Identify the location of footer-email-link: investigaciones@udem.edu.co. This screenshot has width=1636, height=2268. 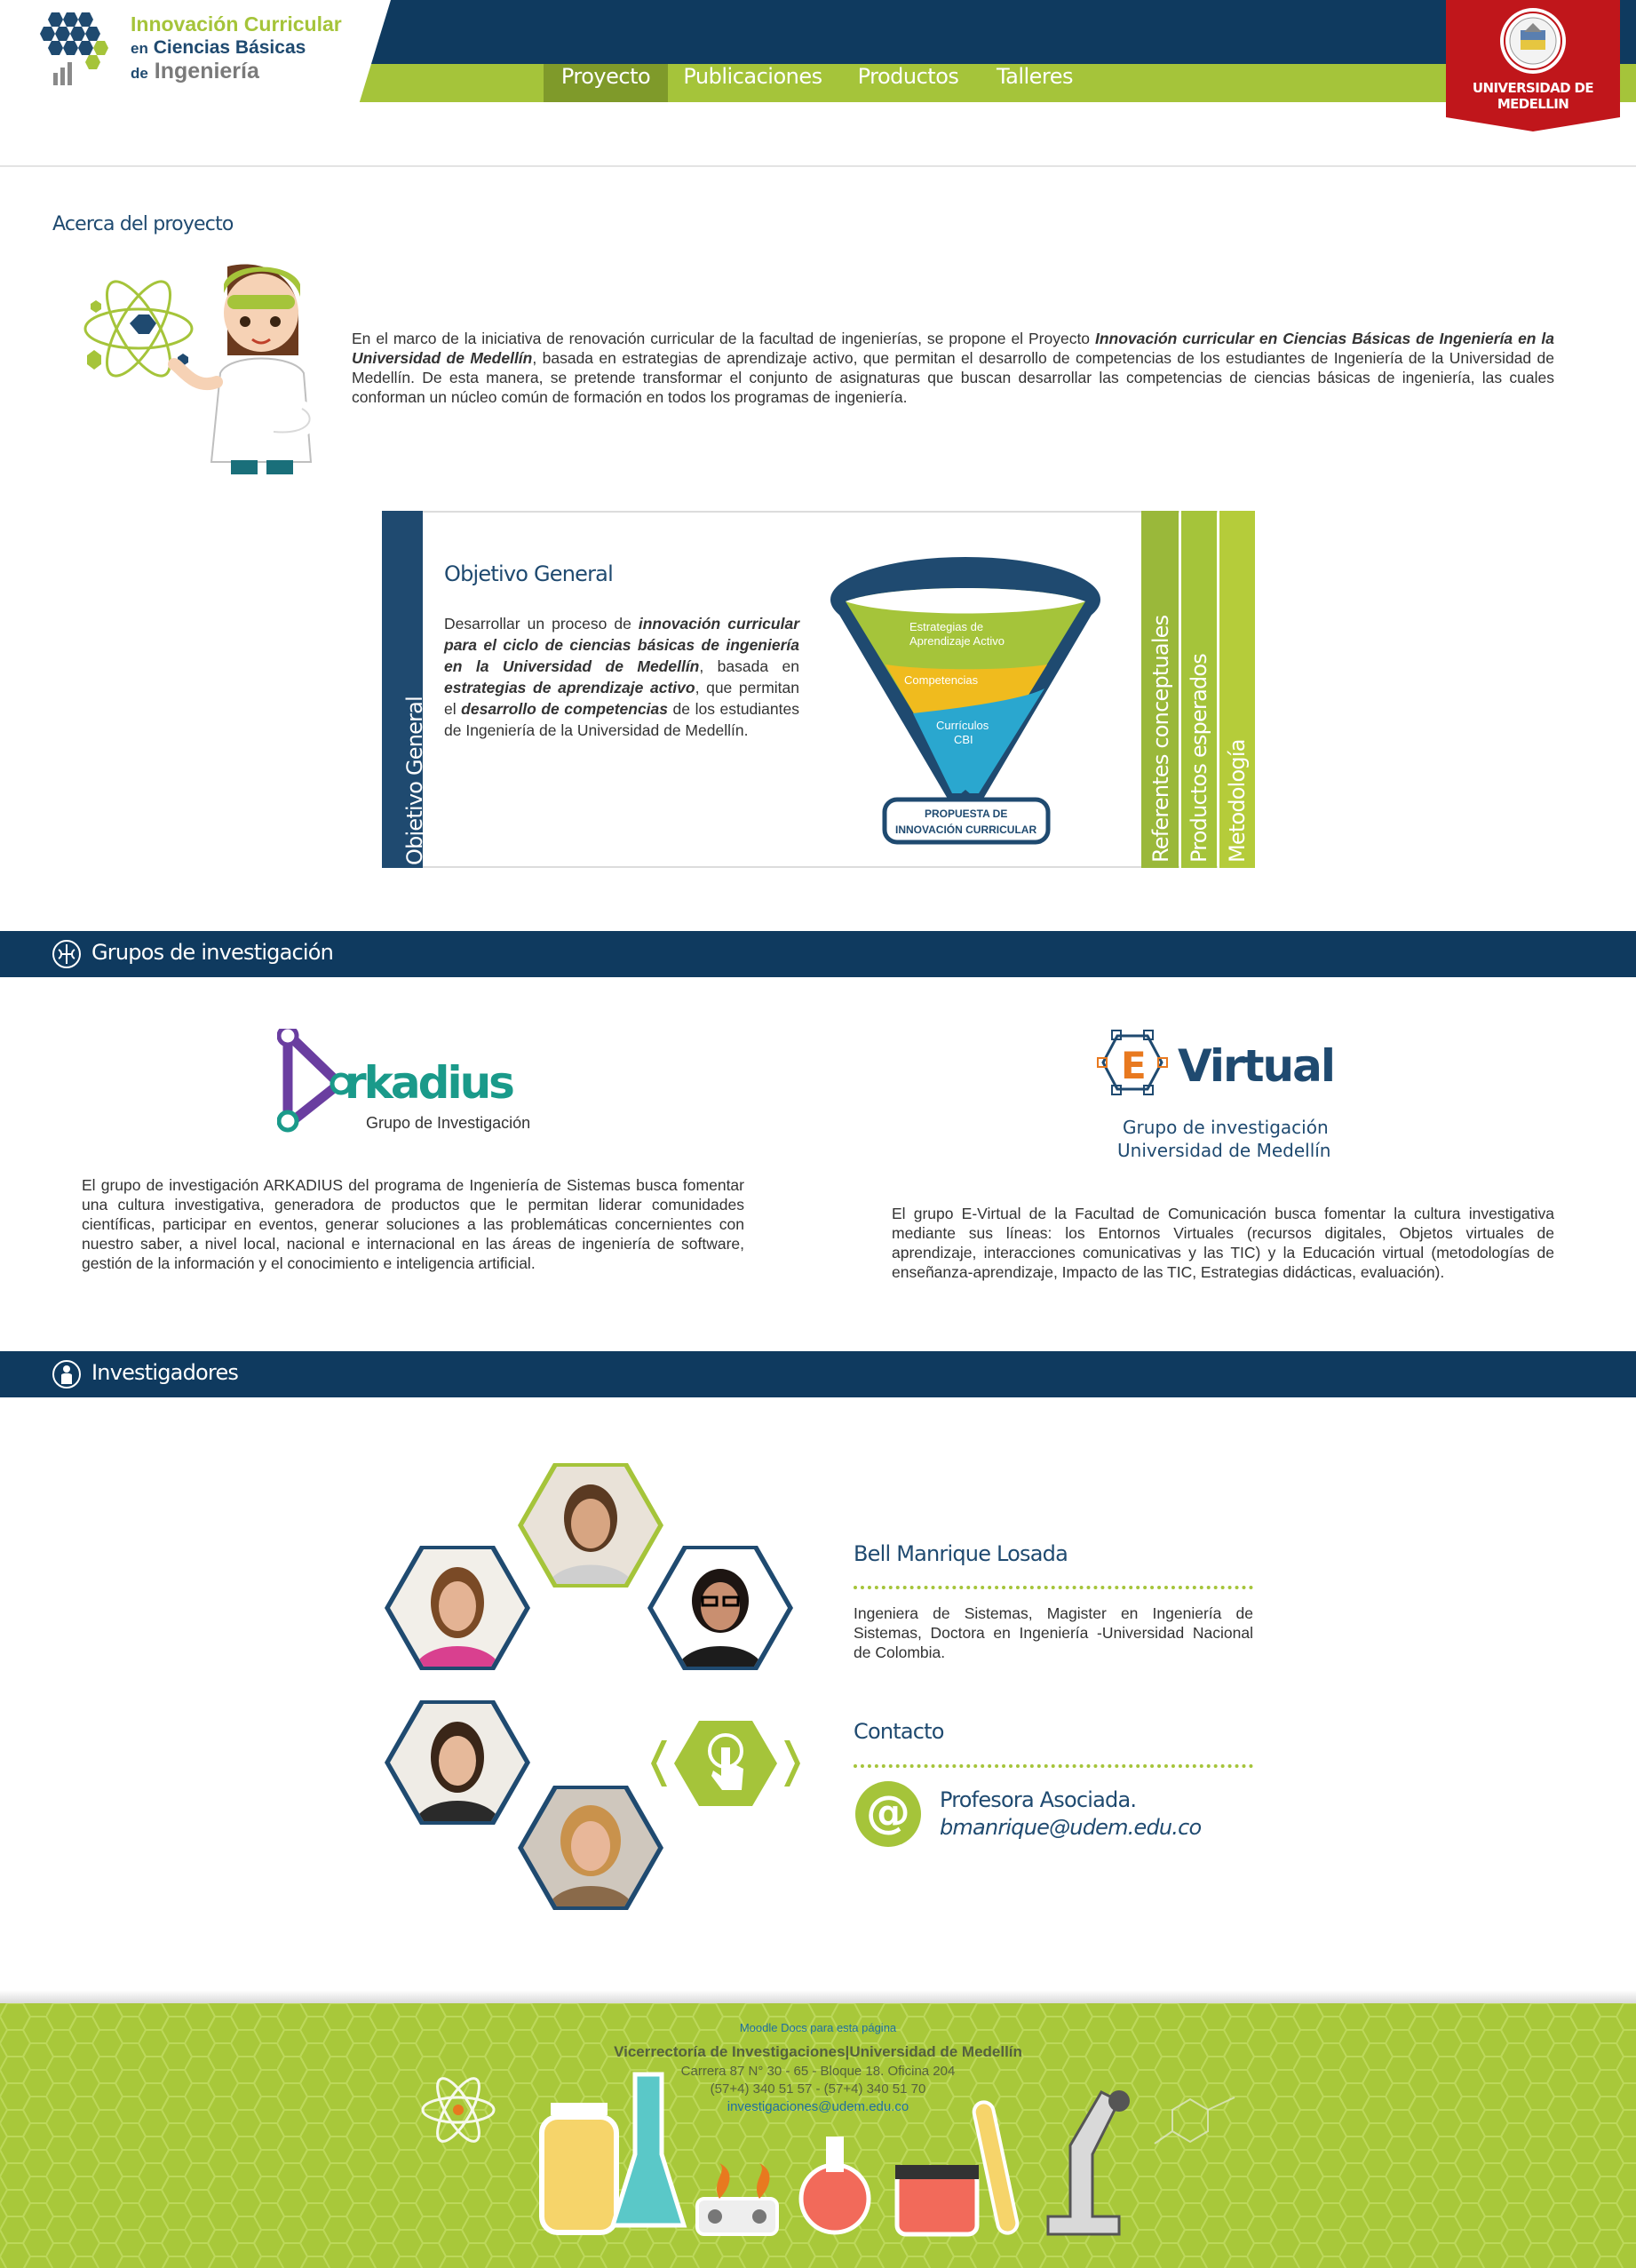
(818, 2106).